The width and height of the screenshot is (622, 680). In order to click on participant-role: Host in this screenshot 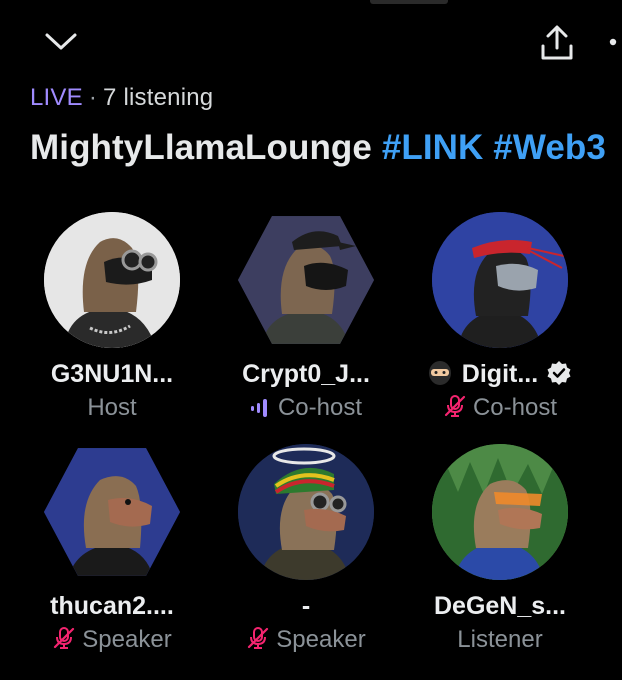, I will do `click(112, 408)`.